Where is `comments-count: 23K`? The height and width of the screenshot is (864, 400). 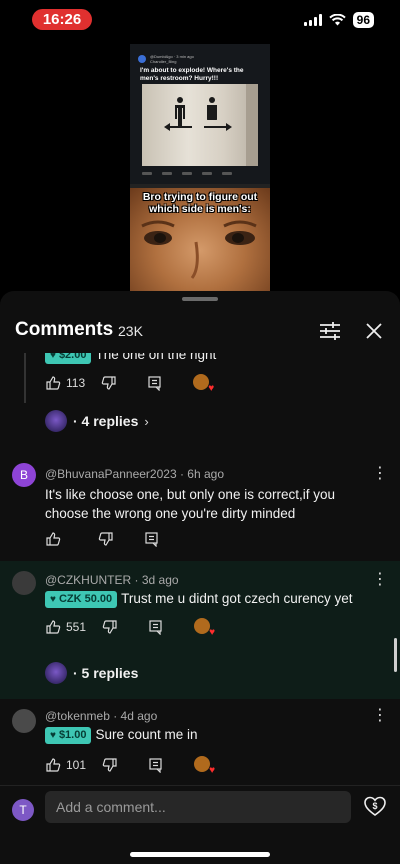 comments-count: 23K is located at coordinates (130, 331).